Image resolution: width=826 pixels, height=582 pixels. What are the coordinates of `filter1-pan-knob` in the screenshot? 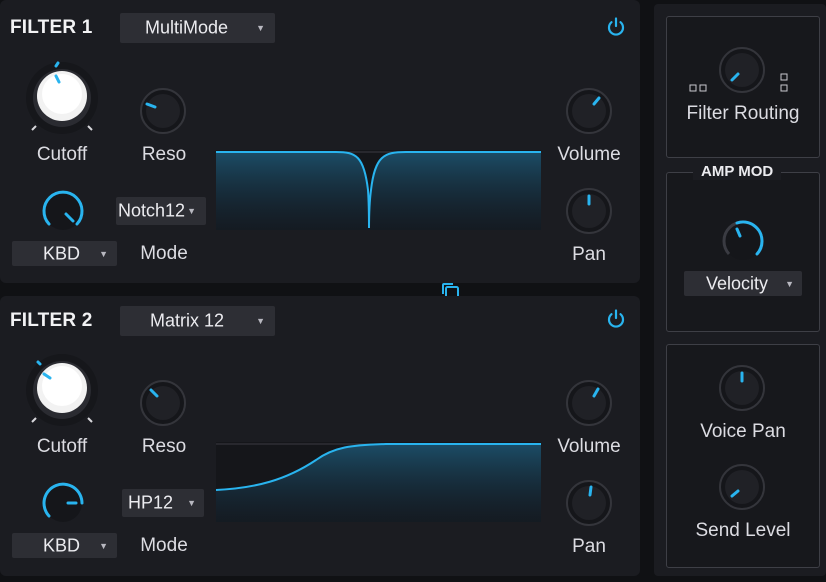 It's located at (589, 211).